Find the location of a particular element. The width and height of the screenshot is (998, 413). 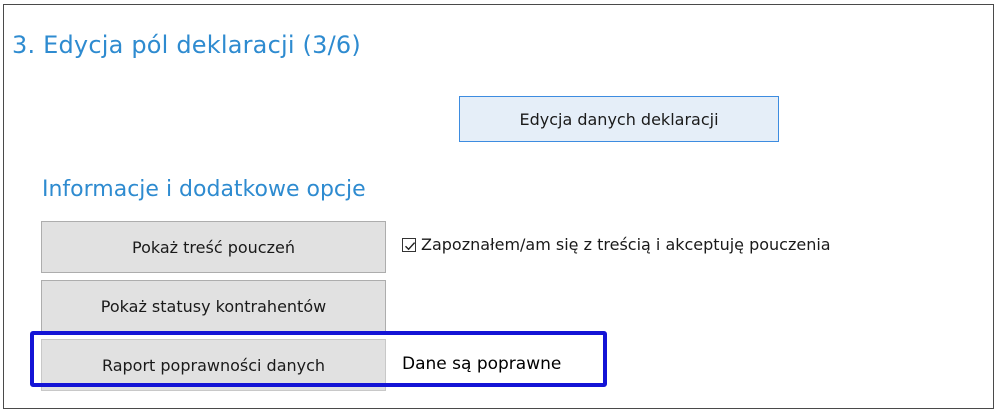

show-instructions-button: Pokaż treść pouczeń is located at coordinates (213, 247).